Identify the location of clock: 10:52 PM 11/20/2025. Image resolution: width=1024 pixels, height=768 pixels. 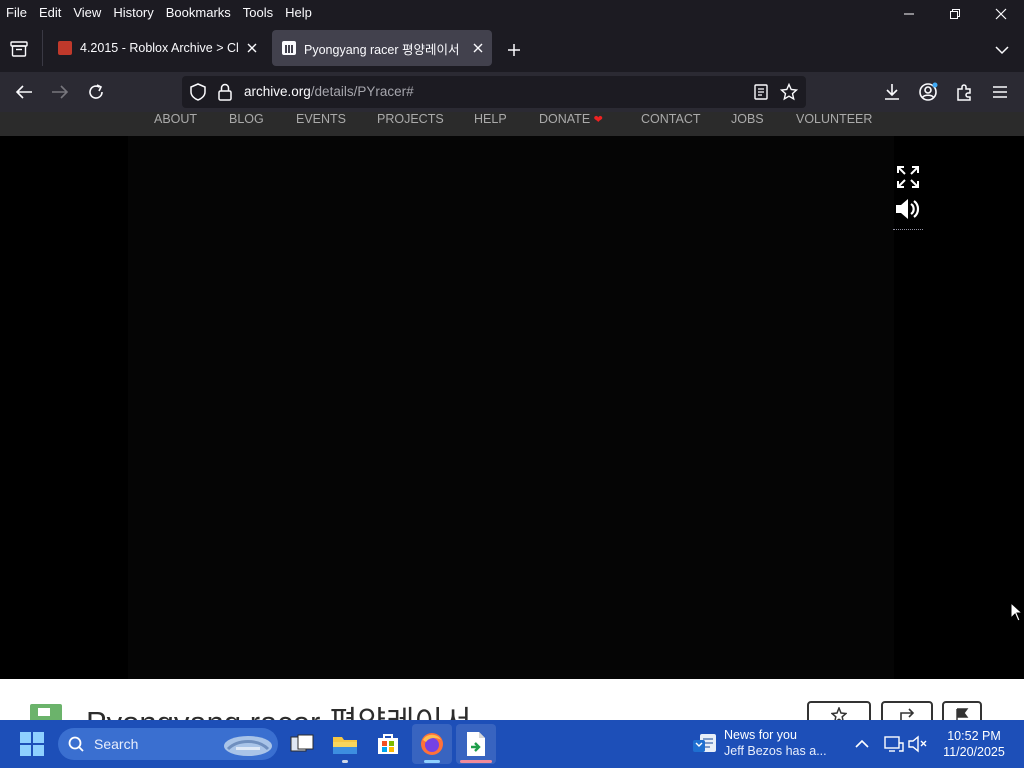
(974, 744).